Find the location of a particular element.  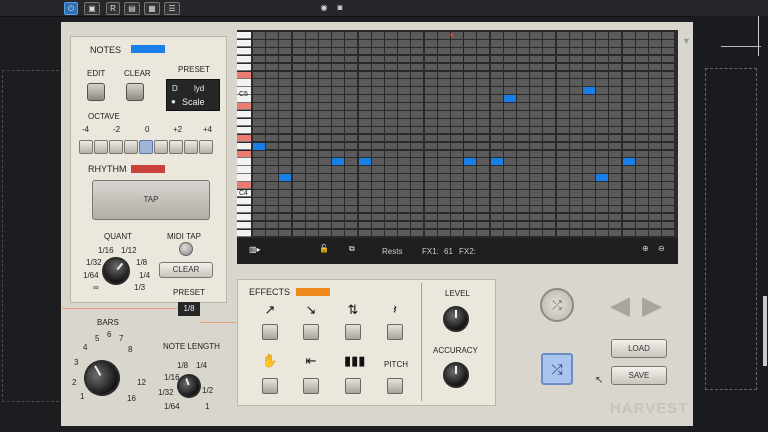

power-icon: ⏻ is located at coordinates (71, 8).